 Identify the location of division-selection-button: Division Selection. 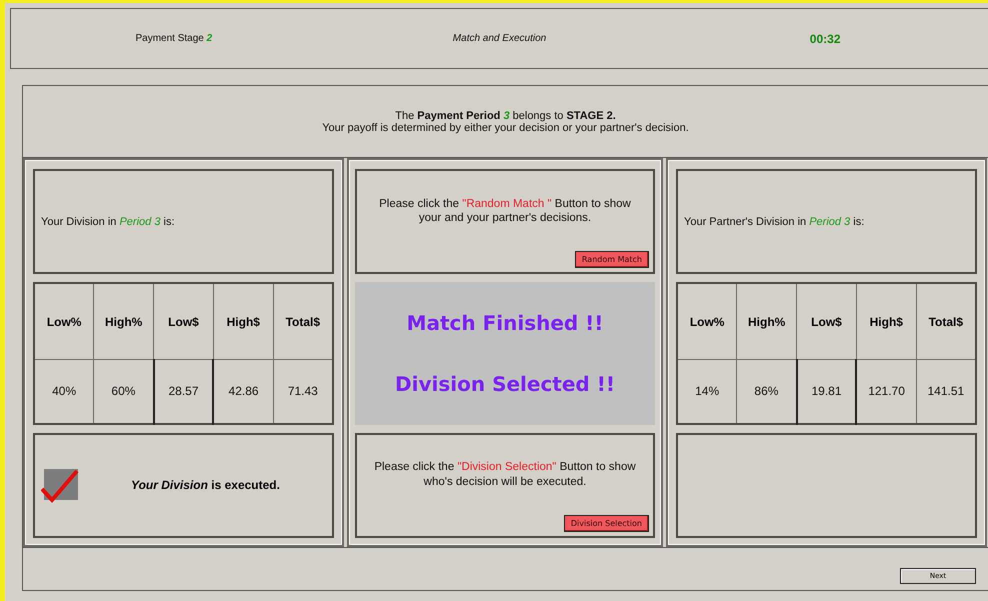
(606, 523).